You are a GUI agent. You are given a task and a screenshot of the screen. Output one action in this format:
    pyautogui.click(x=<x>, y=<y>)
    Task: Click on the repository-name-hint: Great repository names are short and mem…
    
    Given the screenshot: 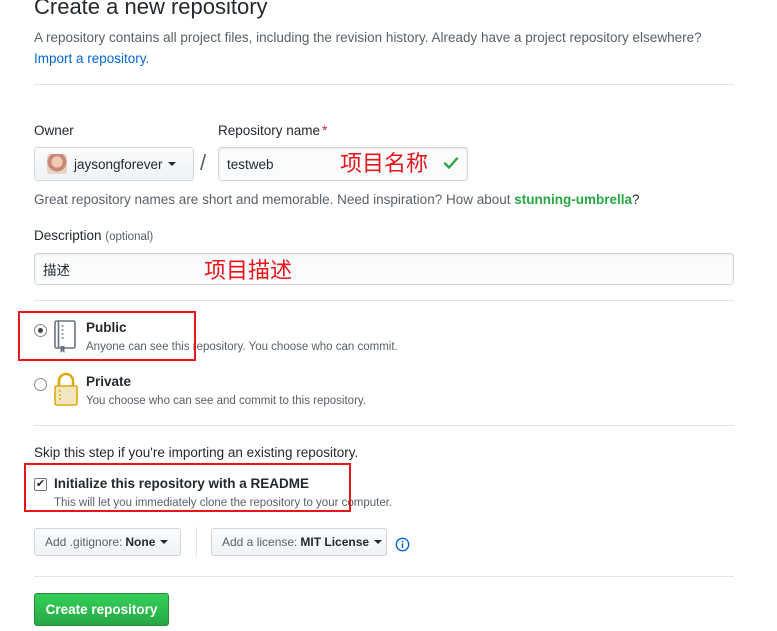 What is the action you would take?
    pyautogui.click(x=337, y=199)
    